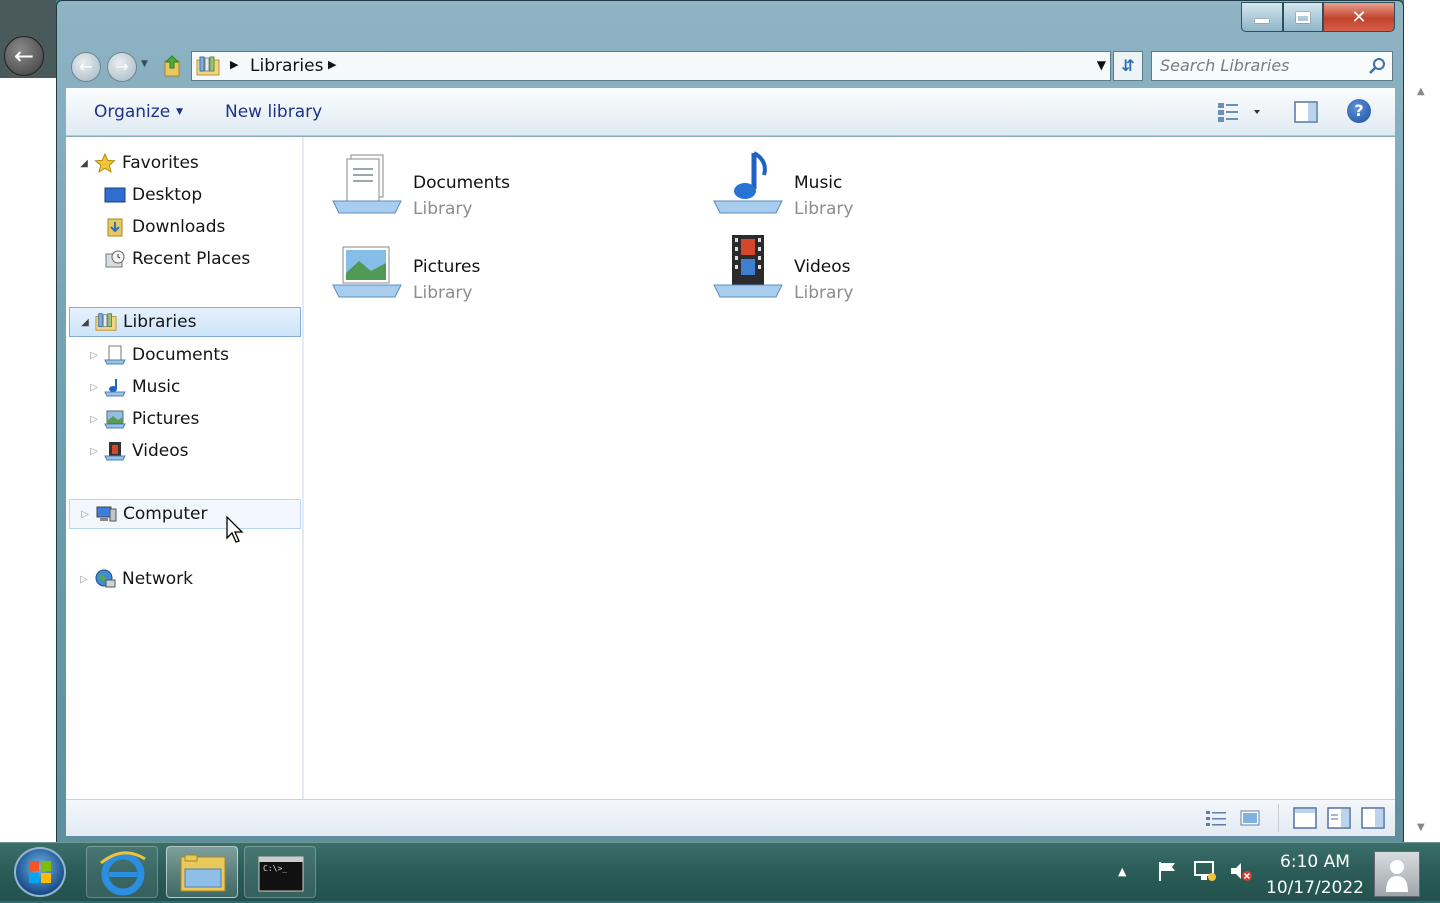 The image size is (1440, 903). I want to click on search-box, so click(1272, 66).